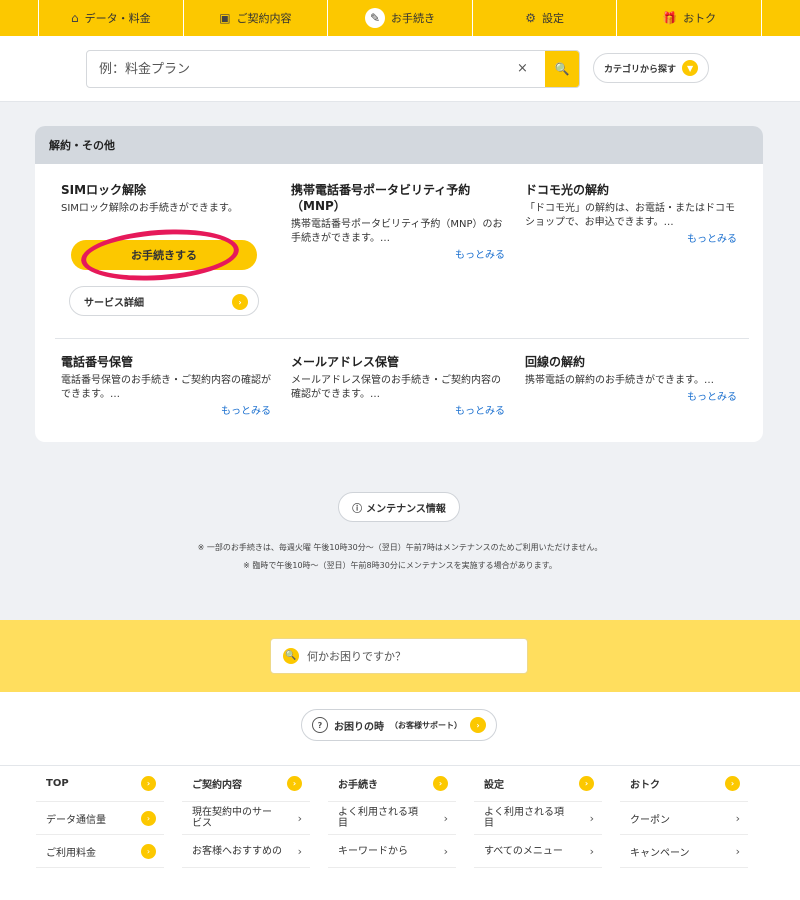 This screenshot has width=800, height=900. I want to click on footer-head-label: 設定, so click(494, 785).